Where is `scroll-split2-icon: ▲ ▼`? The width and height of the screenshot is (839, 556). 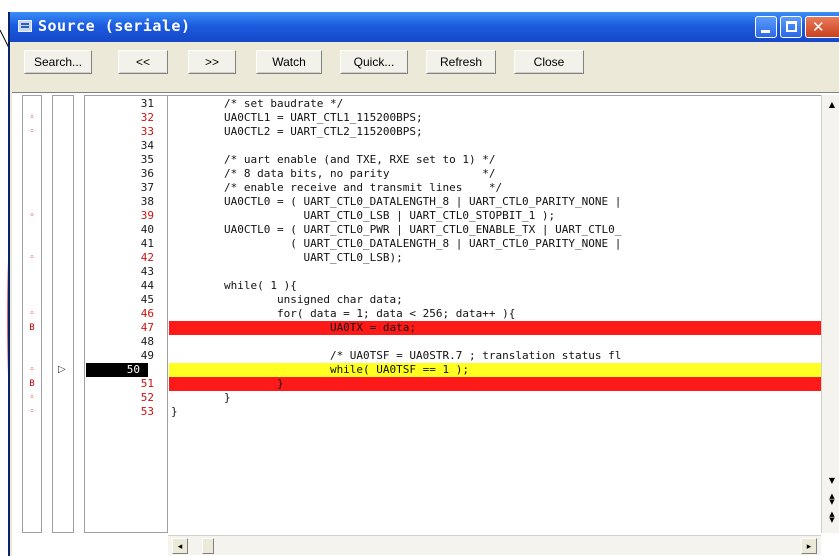 scroll-split2-icon: ▲ ▼ is located at coordinates (831, 519).